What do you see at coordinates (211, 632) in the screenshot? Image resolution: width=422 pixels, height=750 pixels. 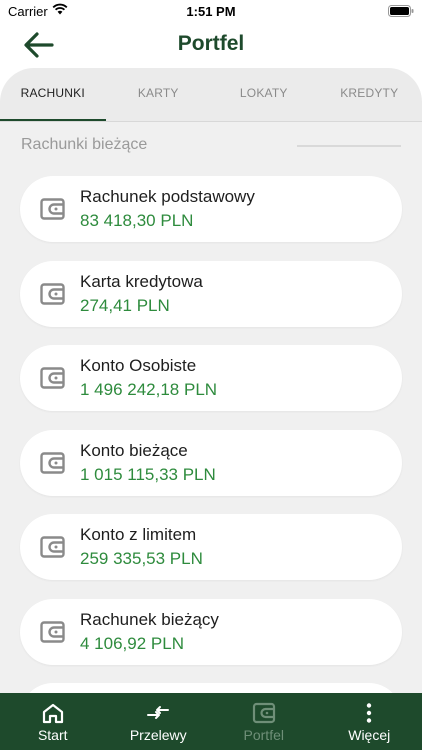 I see `account-card: Rachunek bieżący 4 106,92 PLN` at bounding box center [211, 632].